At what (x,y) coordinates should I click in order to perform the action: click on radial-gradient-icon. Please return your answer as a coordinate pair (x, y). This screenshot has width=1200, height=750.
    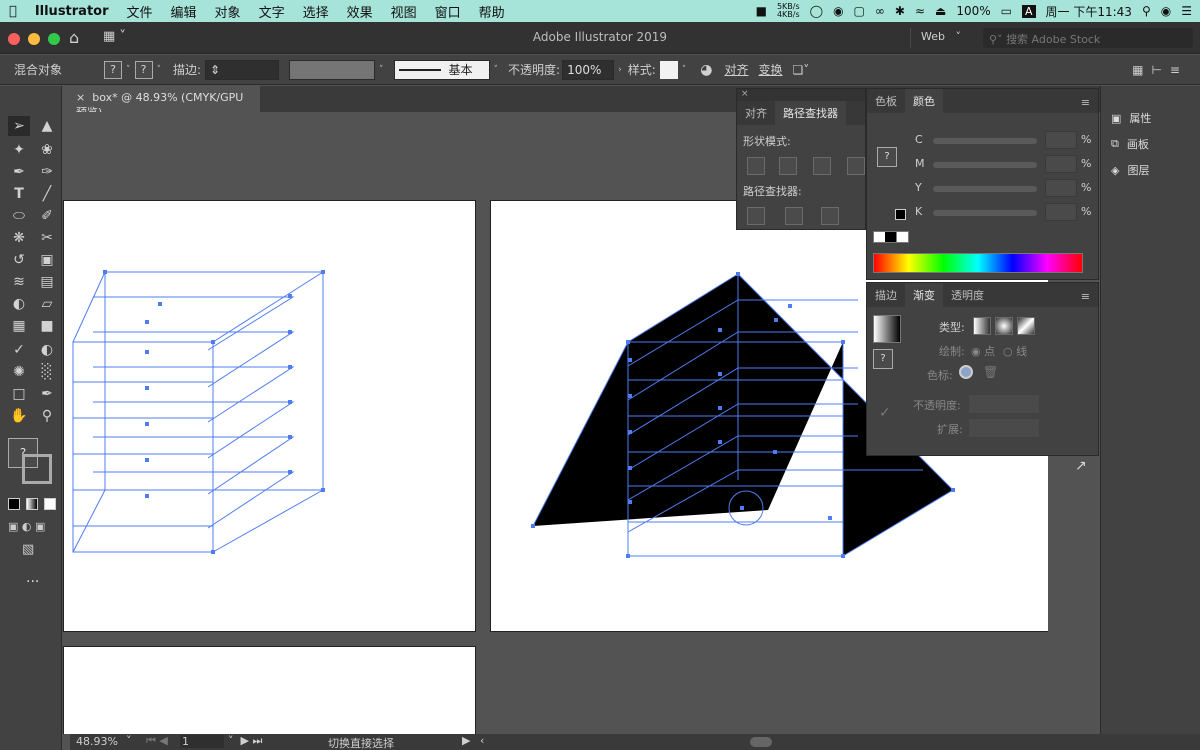
    Looking at the image, I should click on (1004, 326).